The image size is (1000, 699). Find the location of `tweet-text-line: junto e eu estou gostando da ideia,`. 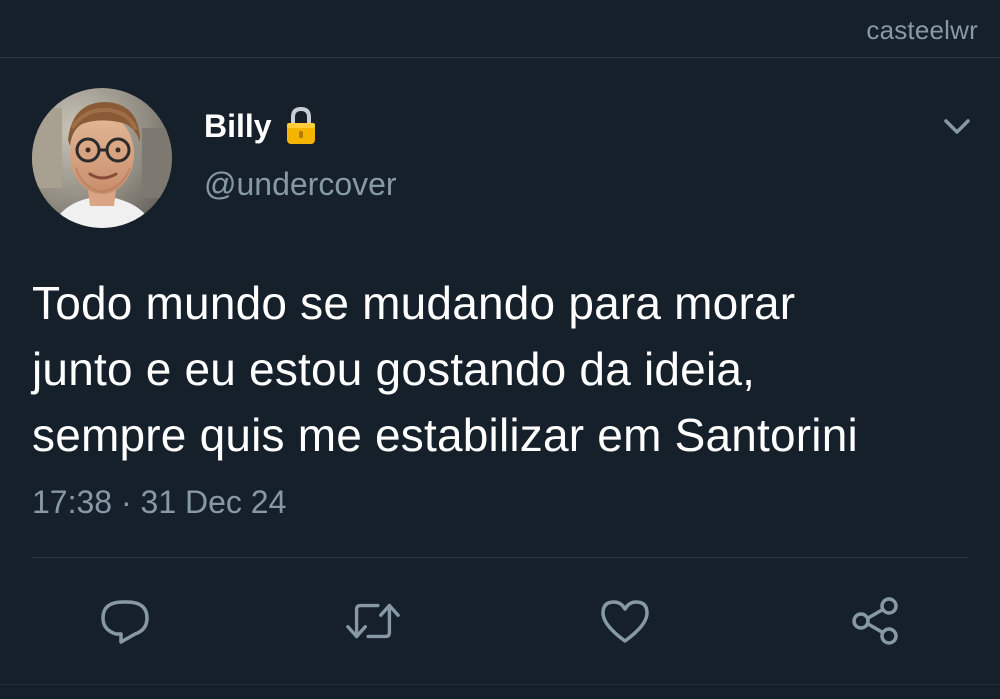

tweet-text-line: junto e eu estou gostando da ideia, is located at coordinates (394, 369).